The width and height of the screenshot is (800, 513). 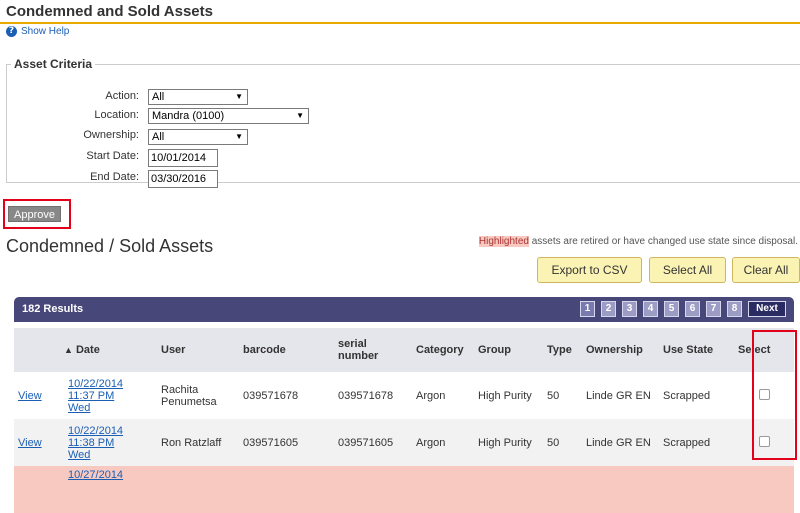 What do you see at coordinates (620, 350) in the screenshot?
I see `column-header-ownership: Ownership` at bounding box center [620, 350].